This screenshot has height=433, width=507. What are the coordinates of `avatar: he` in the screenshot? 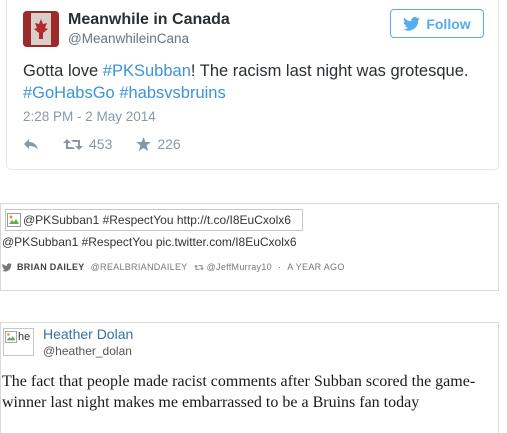 It's located at (18, 342).